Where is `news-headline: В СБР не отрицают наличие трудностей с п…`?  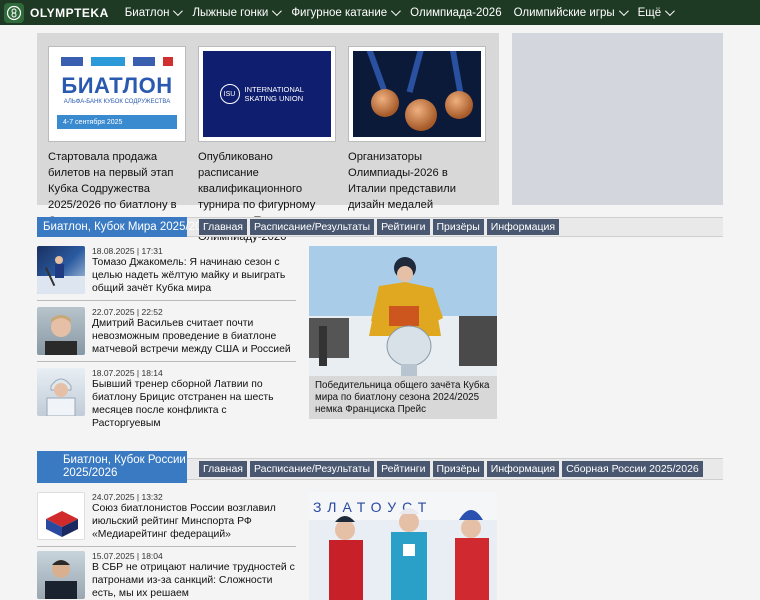
news-headline: В СБР не отрицают наличие трудностей с п… is located at coordinates (195, 580).